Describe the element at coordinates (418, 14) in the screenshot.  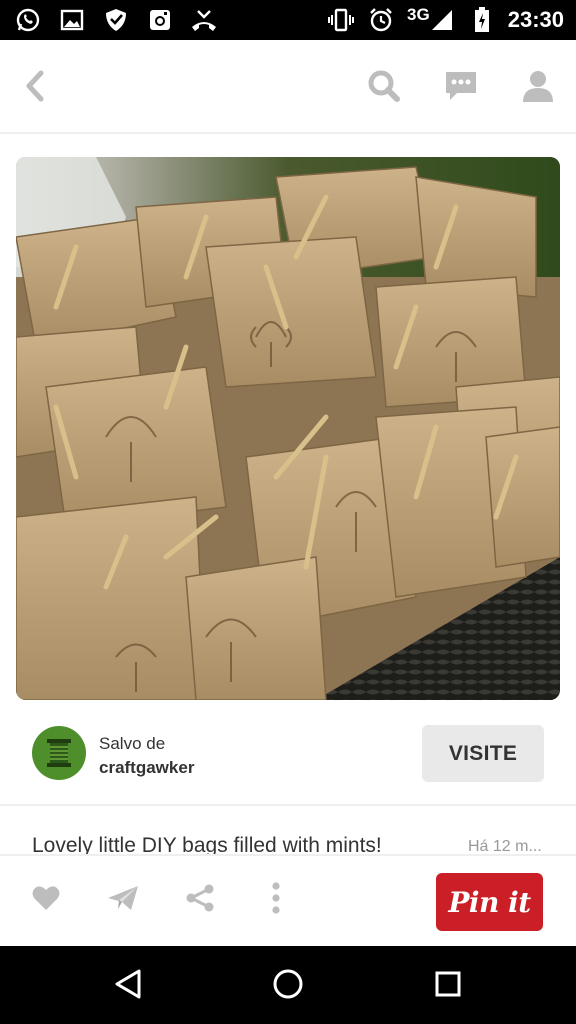
I see `network-type: 3G` at that location.